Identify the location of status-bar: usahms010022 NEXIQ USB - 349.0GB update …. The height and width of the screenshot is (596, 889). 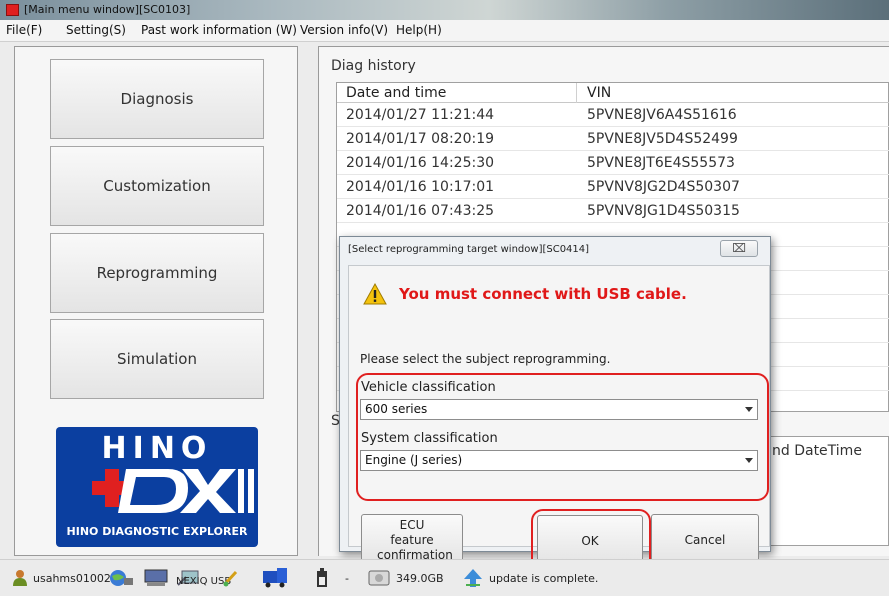
(444, 577).